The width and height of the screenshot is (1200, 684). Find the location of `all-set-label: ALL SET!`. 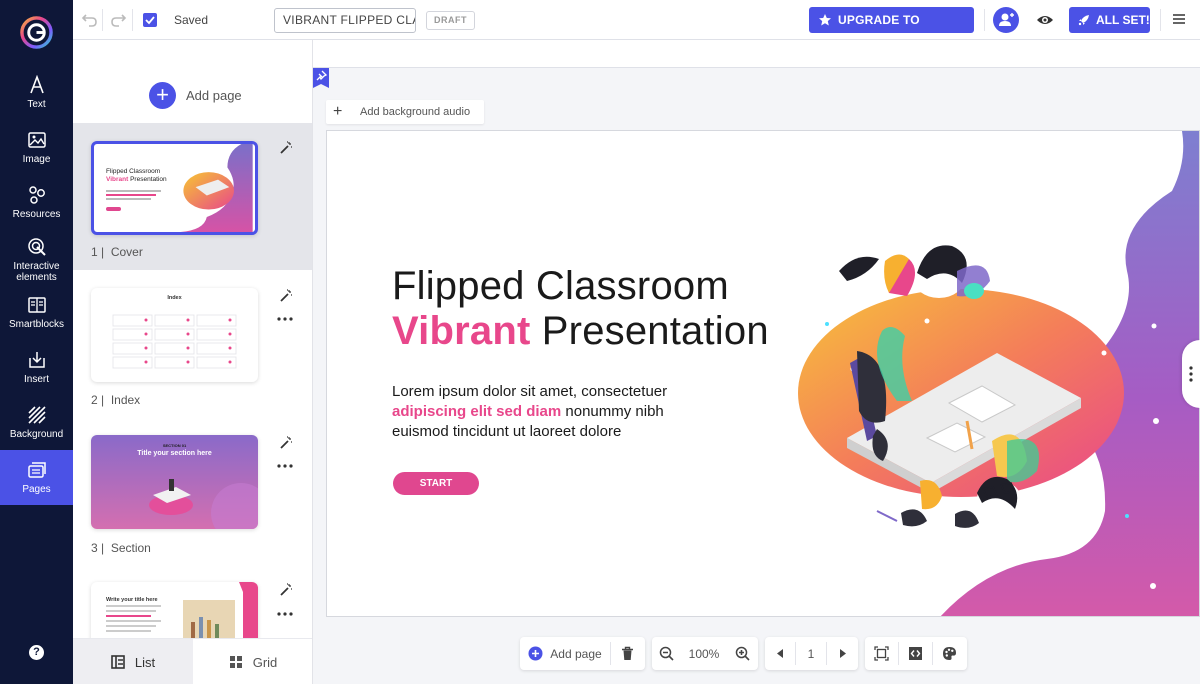

all-set-label: ALL SET! is located at coordinates (1123, 20).